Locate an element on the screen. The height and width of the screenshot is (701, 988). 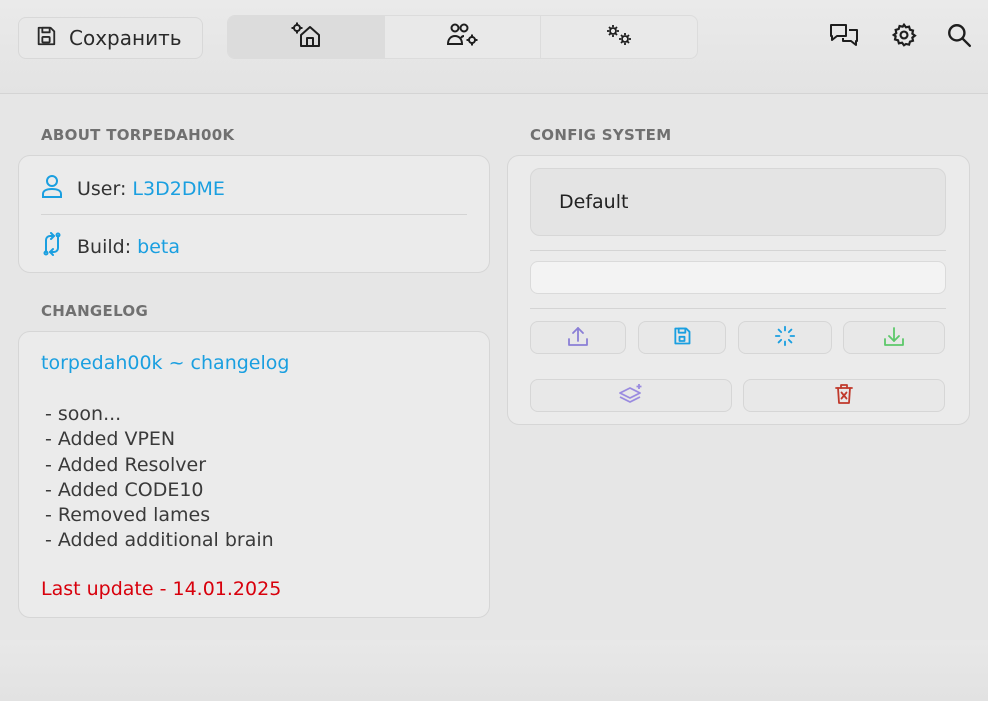
bottom-strip is located at coordinates (494, 670).